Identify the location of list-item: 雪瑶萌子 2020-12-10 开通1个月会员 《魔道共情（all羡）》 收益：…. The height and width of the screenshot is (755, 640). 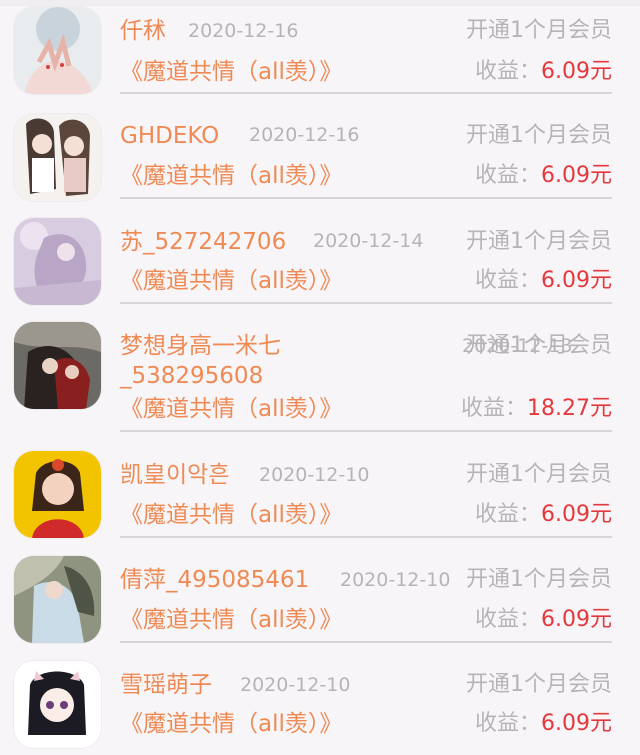
(320, 704).